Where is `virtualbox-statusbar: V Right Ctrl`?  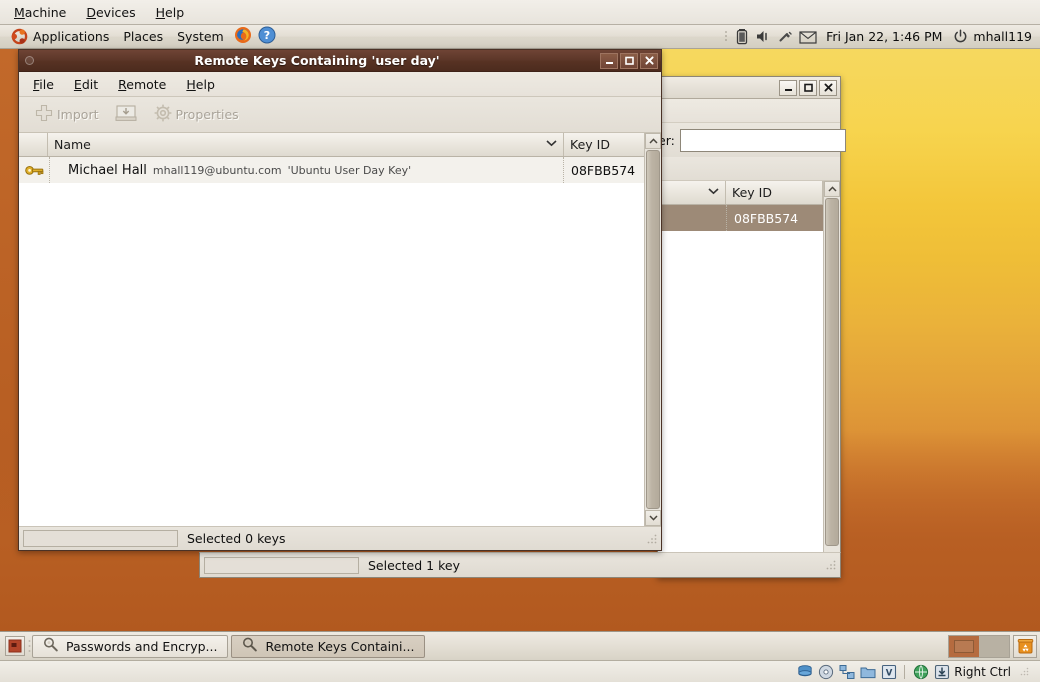 virtualbox-statusbar: V Right Ctrl is located at coordinates (520, 671).